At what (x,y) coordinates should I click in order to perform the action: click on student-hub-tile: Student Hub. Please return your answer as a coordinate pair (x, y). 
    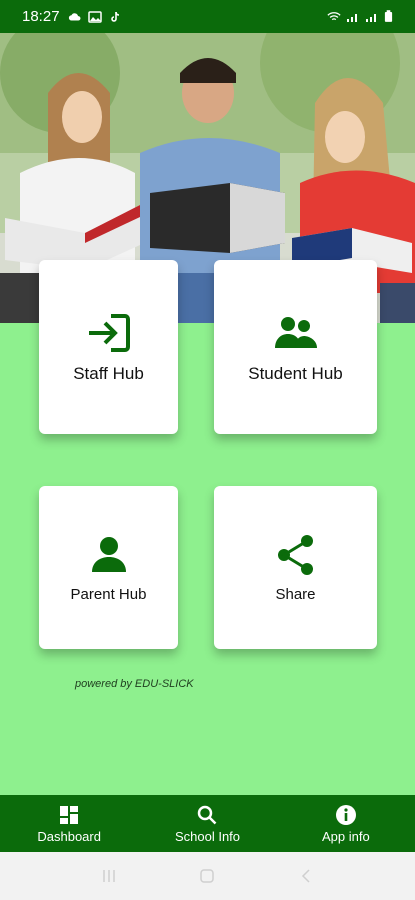
    Looking at the image, I should click on (295, 347).